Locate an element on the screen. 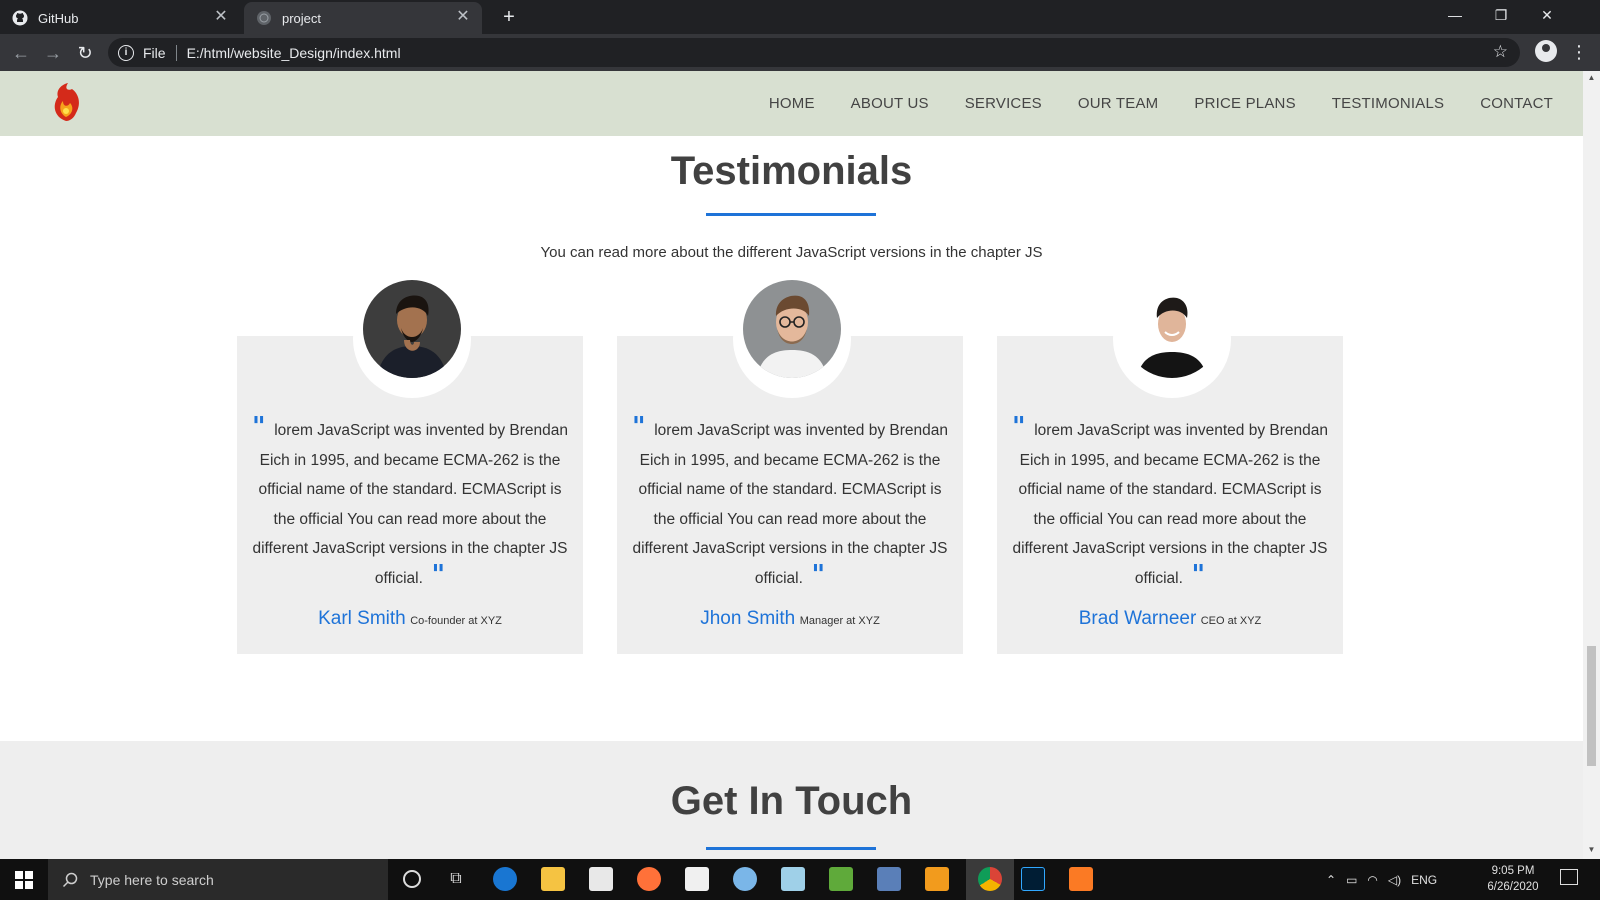 The width and height of the screenshot is (1600, 900). close-window-icon: ✕ is located at coordinates (1547, 15).